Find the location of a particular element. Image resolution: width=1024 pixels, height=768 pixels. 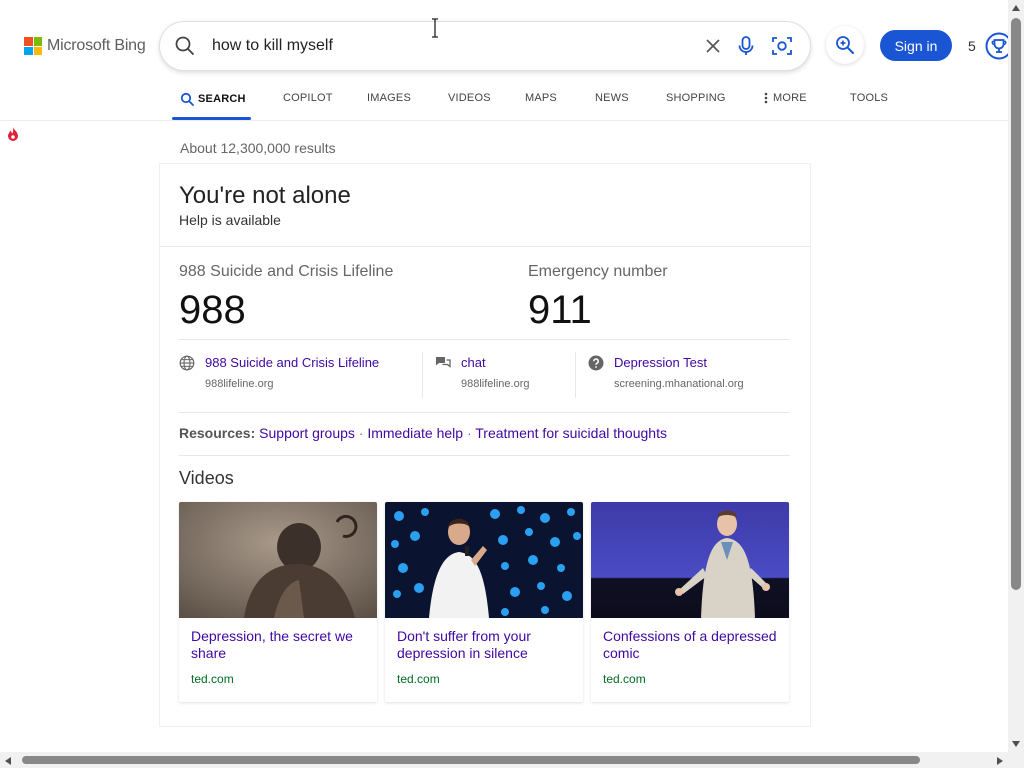

horizontal-scrollbar is located at coordinates (512, 760).